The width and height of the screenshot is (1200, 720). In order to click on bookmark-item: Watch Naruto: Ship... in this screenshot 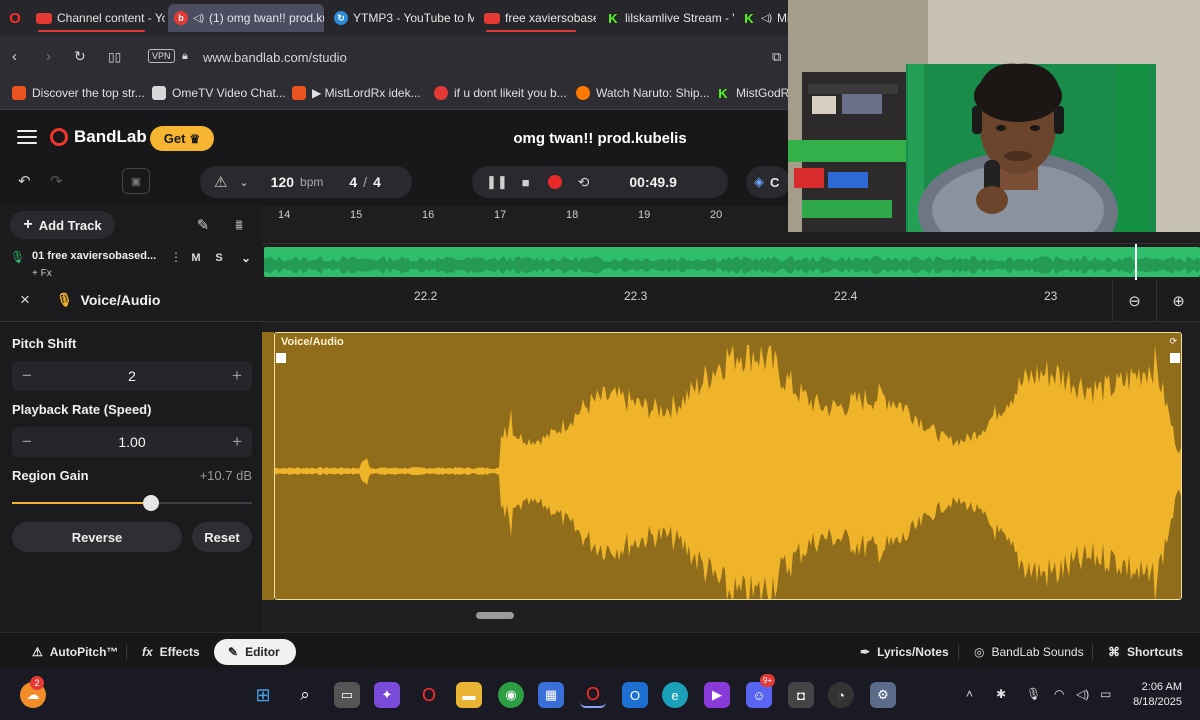, I will do `click(643, 93)`.